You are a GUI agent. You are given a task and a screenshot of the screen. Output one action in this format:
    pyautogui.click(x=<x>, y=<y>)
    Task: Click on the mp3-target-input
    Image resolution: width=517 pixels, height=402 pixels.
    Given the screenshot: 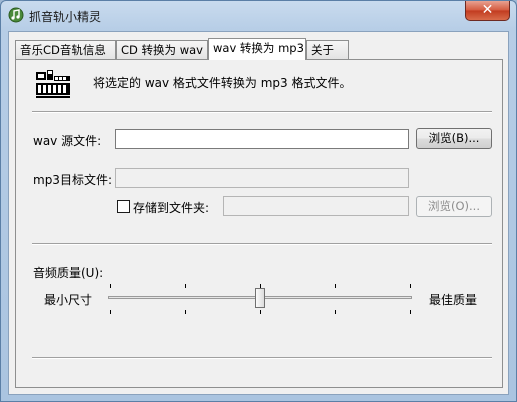 What is the action you would take?
    pyautogui.click(x=262, y=178)
    